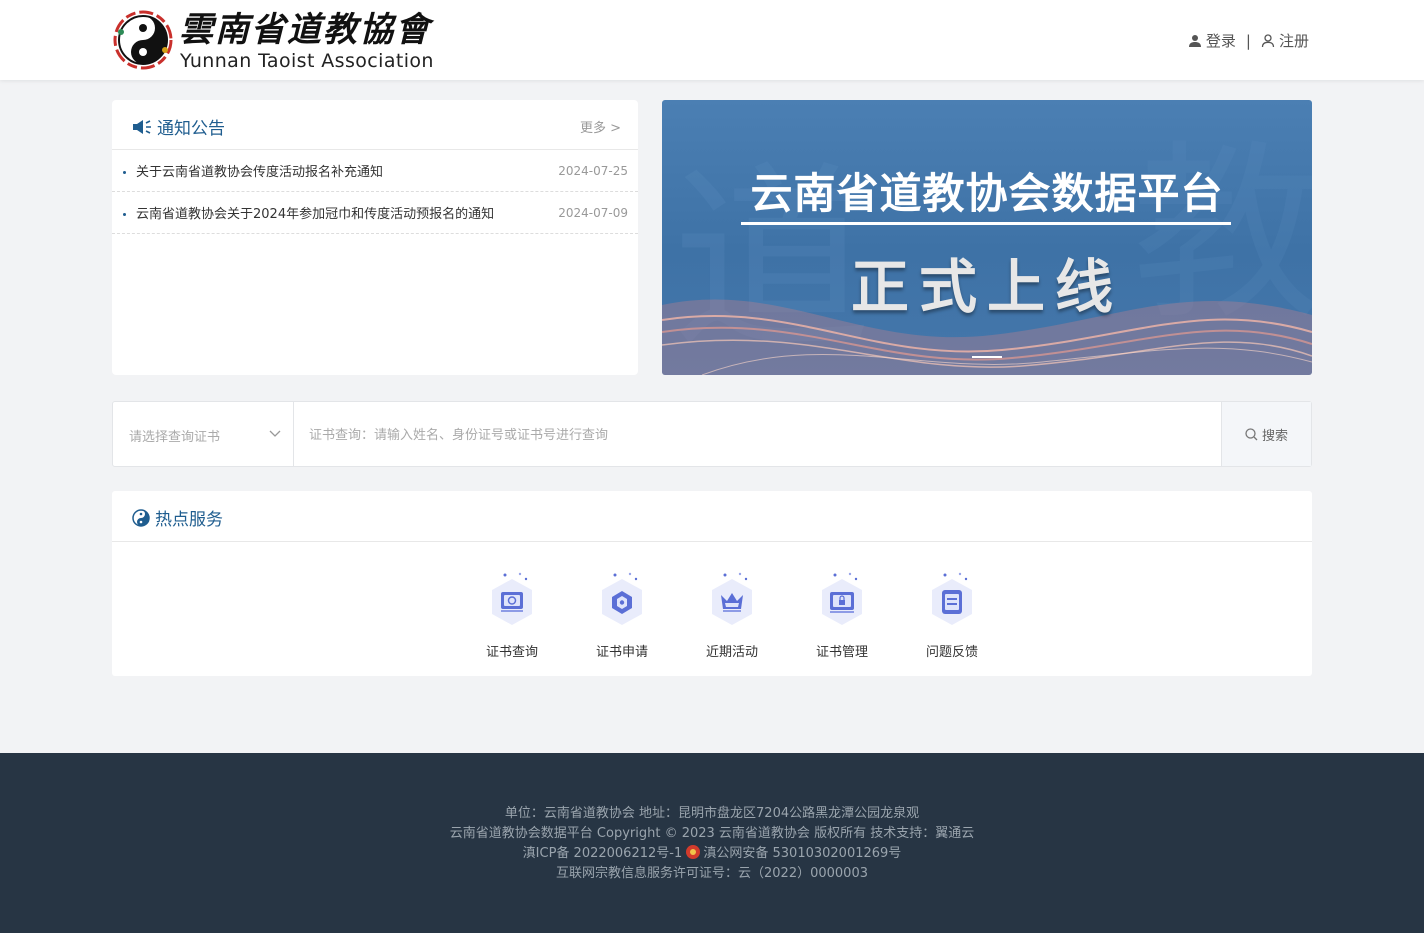 The height and width of the screenshot is (933, 1424). I want to click on police-record-link: 滇公网安备 53010302001269号, so click(802, 853).